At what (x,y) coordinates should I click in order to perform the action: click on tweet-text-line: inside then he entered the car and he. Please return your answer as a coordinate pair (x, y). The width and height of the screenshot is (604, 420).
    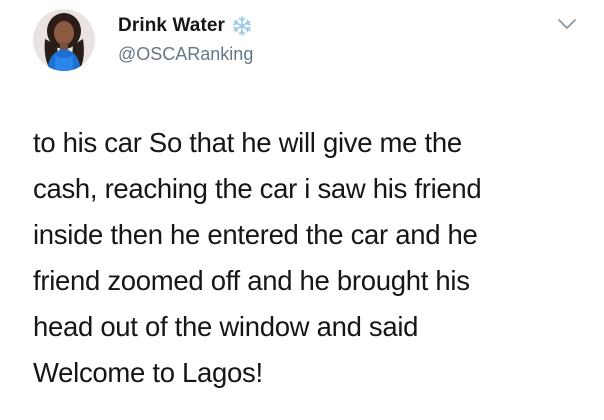
    Looking at the image, I should click on (255, 234).